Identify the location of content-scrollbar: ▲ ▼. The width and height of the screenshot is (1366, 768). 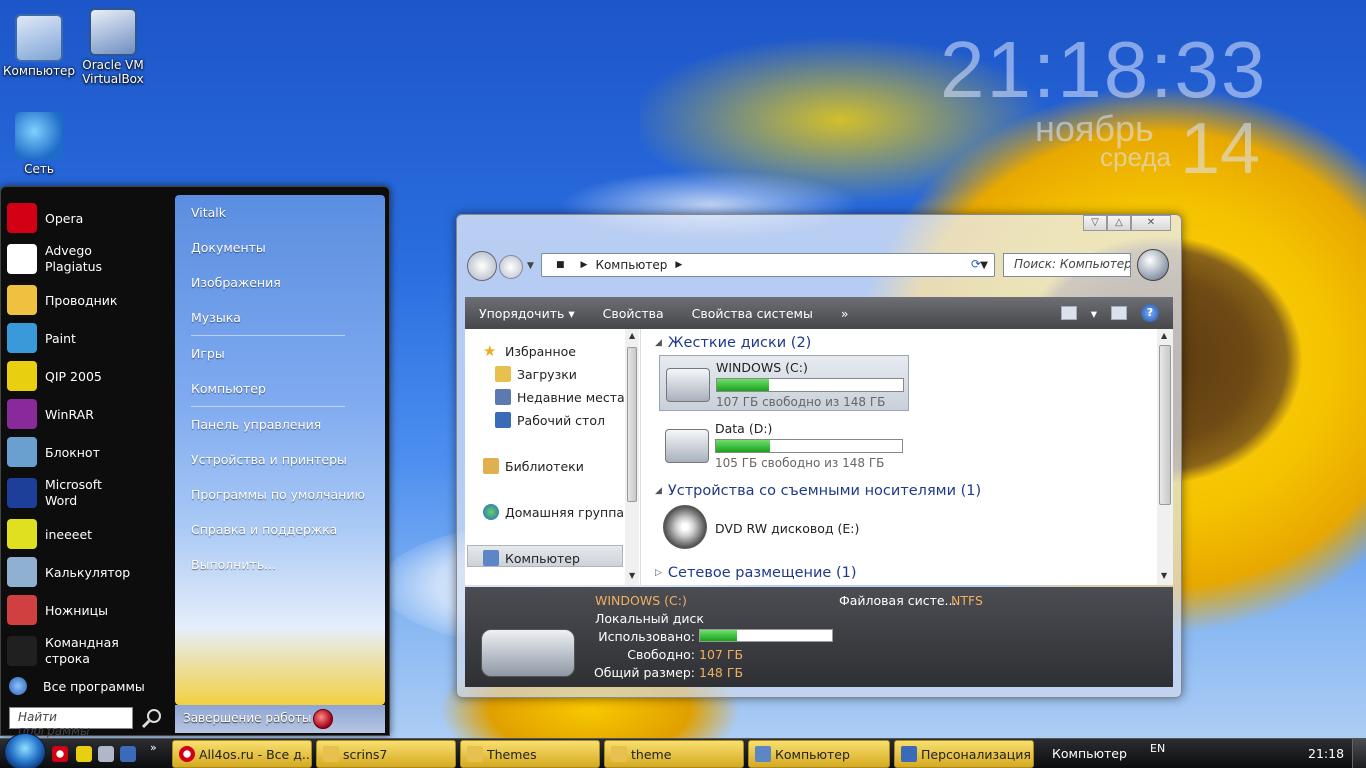
(1165, 457).